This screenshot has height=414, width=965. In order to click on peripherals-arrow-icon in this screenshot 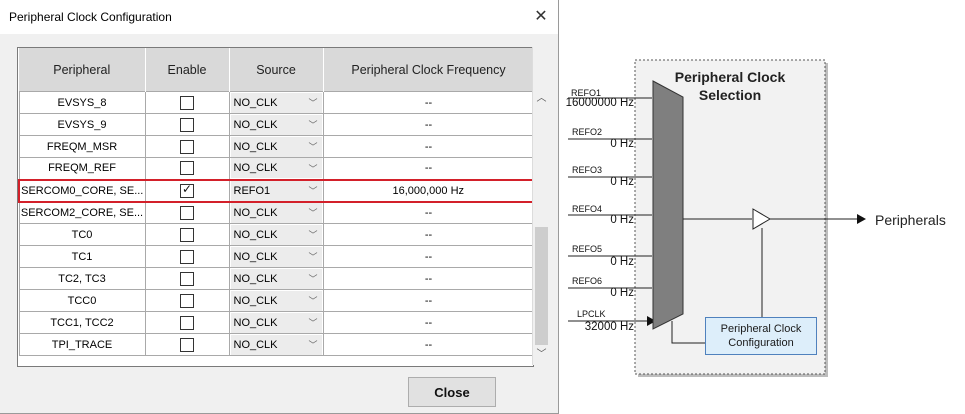, I will do `click(861, 219)`.